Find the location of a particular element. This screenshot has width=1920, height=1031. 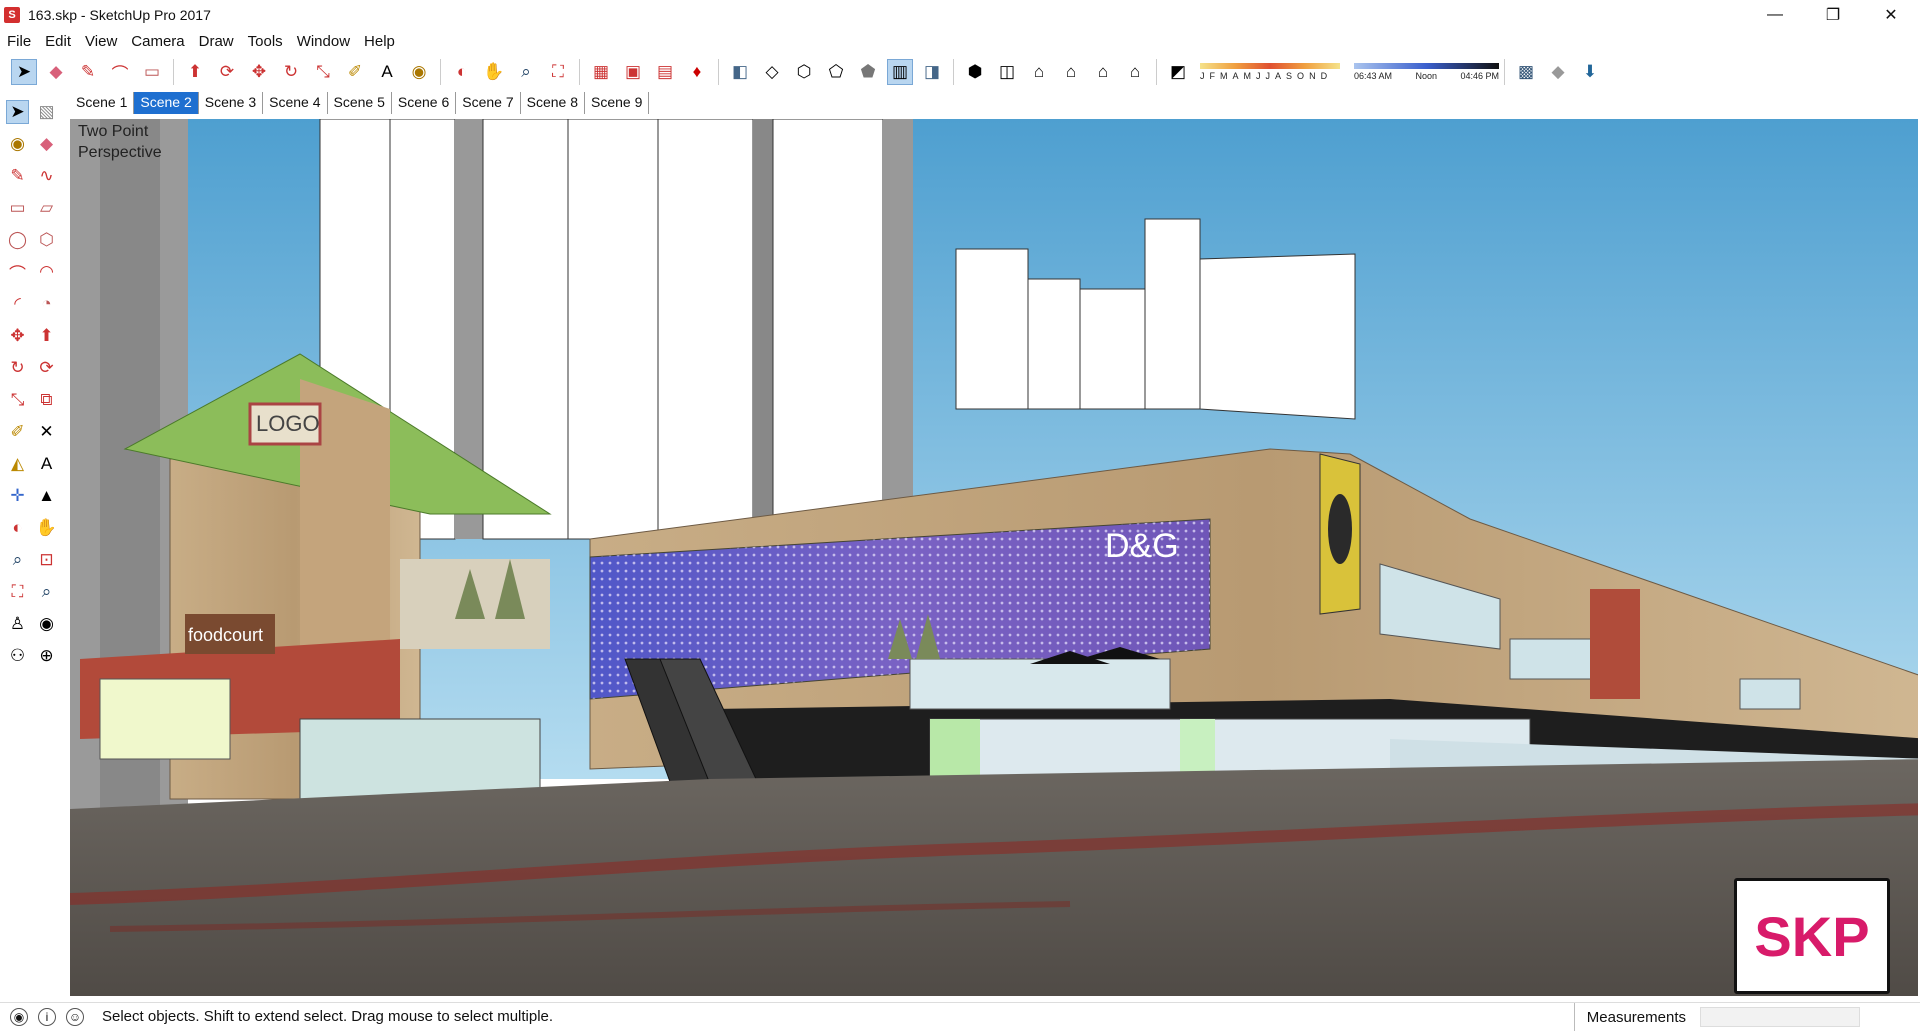

month-slider-track is located at coordinates (1270, 66).